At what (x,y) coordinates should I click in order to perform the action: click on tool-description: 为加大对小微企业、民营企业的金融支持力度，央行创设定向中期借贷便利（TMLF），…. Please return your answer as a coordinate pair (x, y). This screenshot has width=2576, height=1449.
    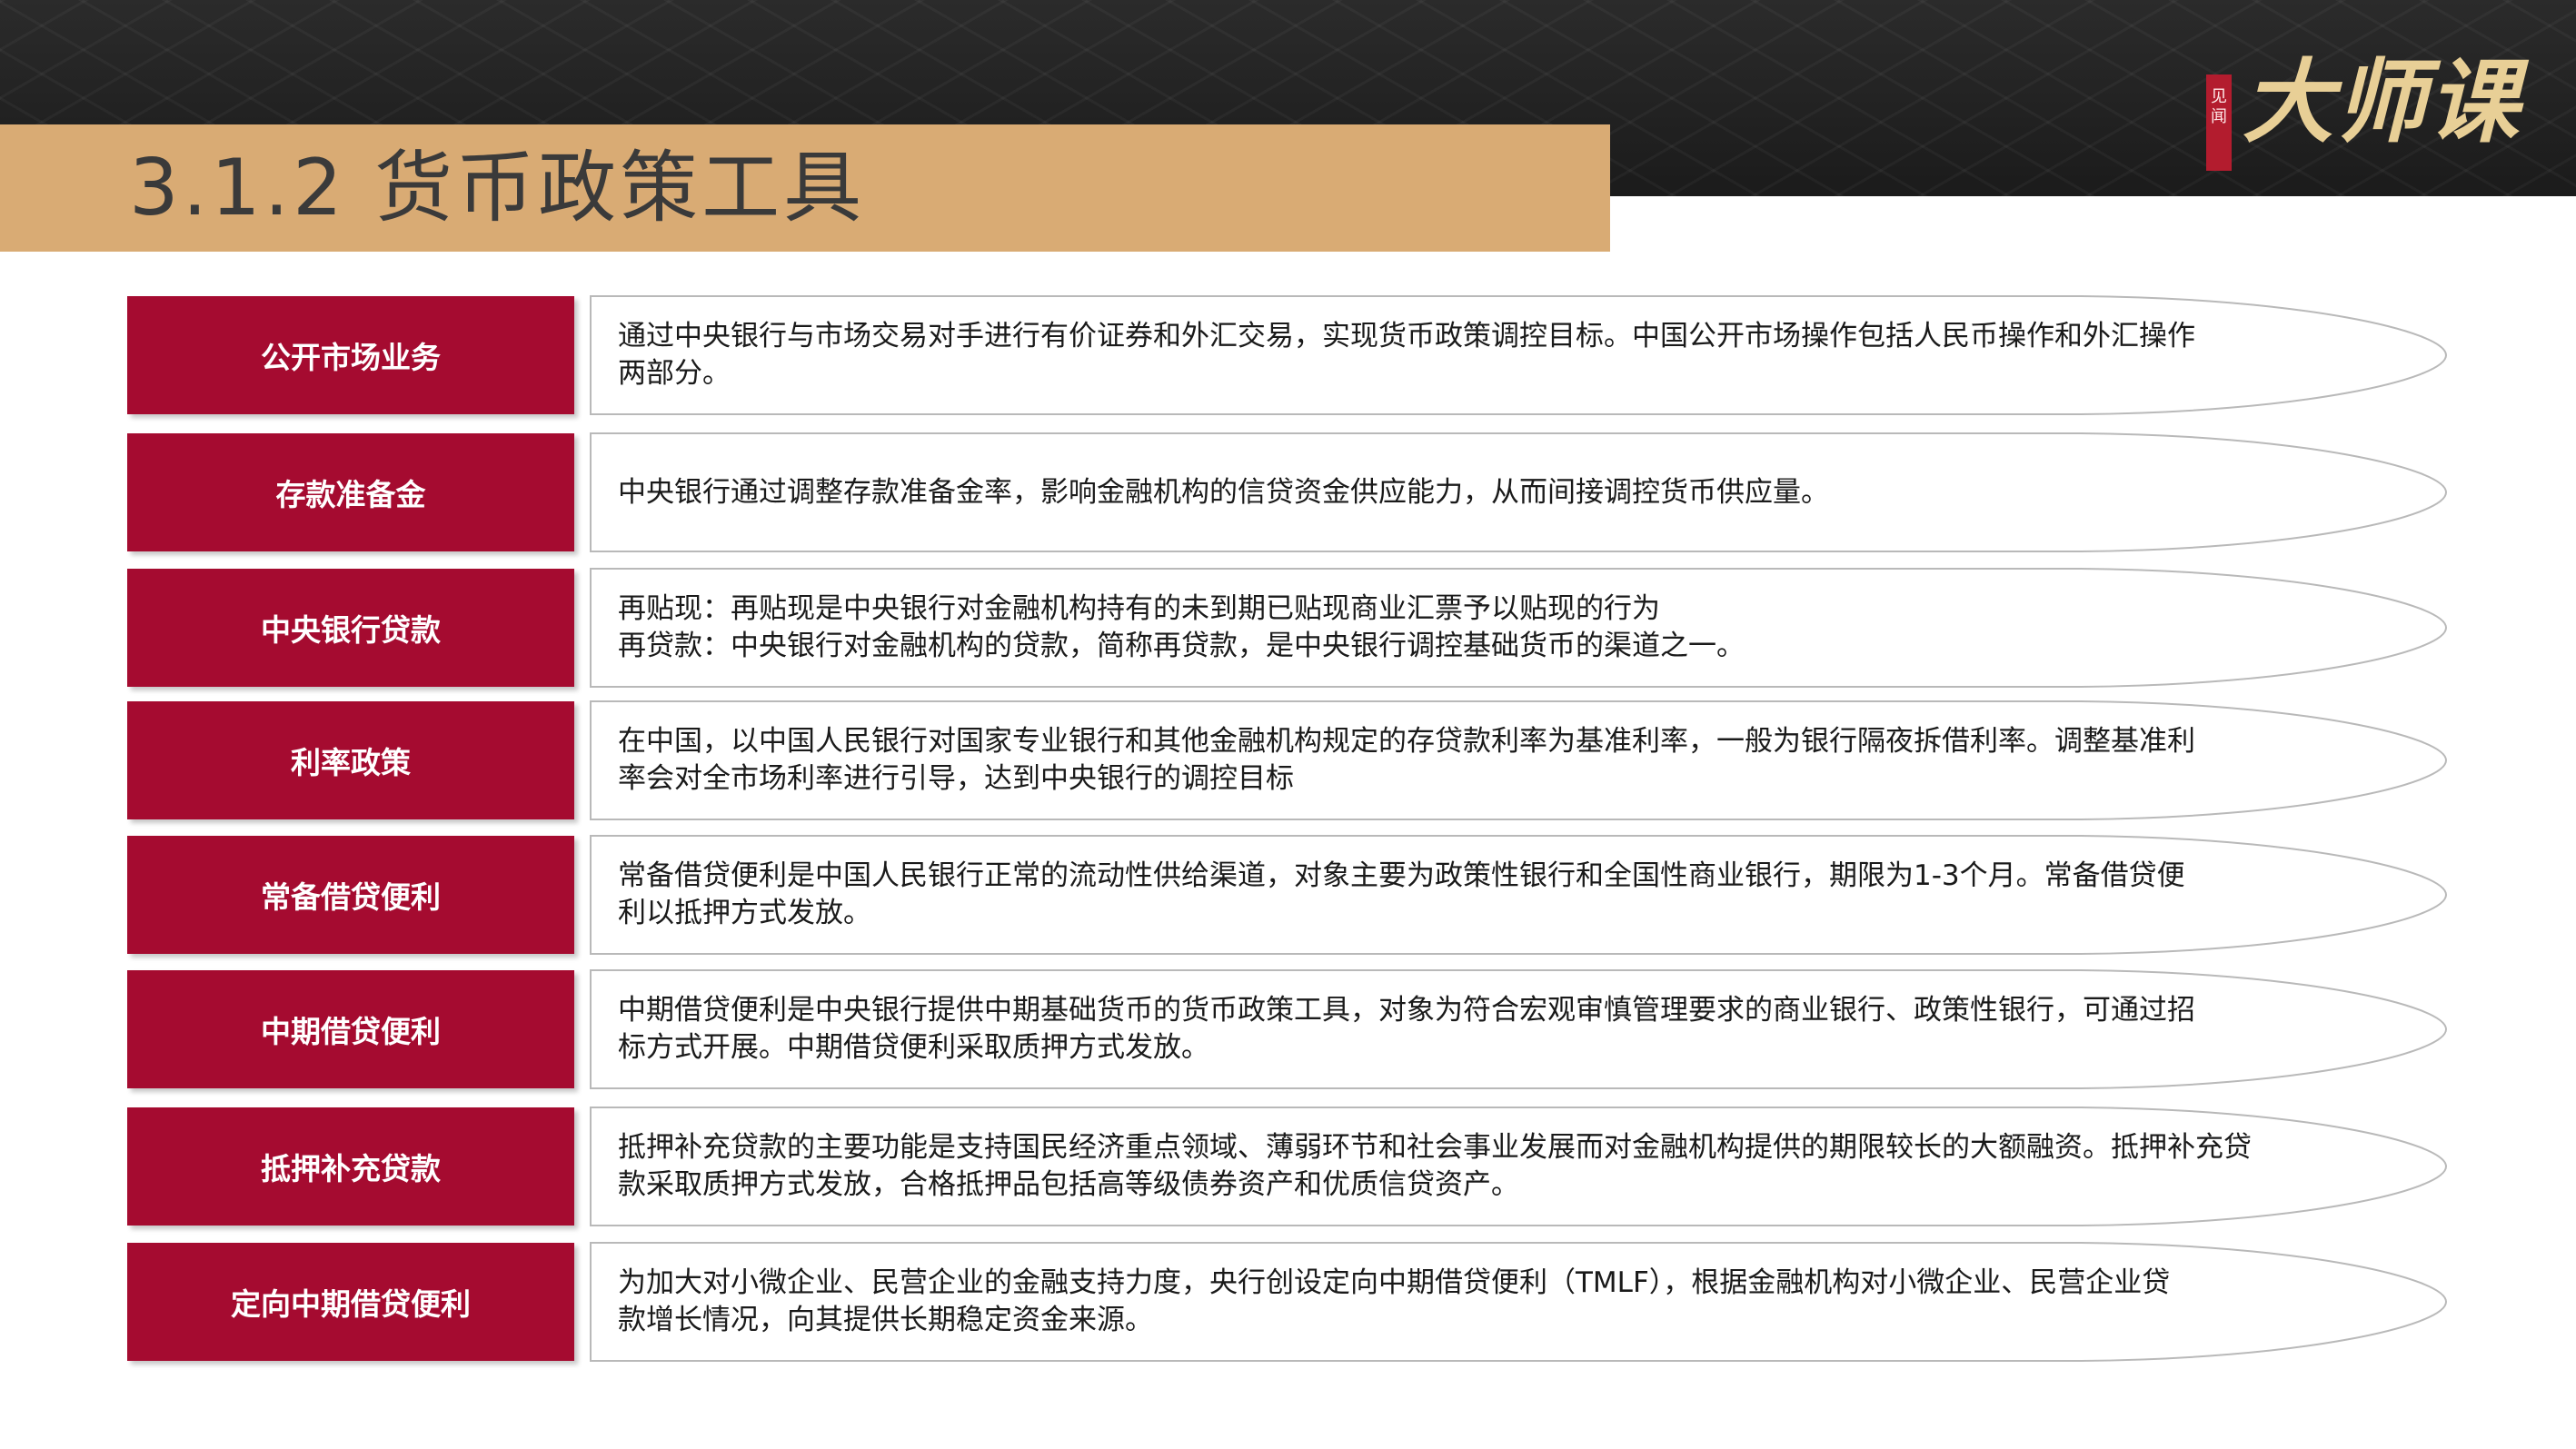
    Looking at the image, I should click on (1522, 1302).